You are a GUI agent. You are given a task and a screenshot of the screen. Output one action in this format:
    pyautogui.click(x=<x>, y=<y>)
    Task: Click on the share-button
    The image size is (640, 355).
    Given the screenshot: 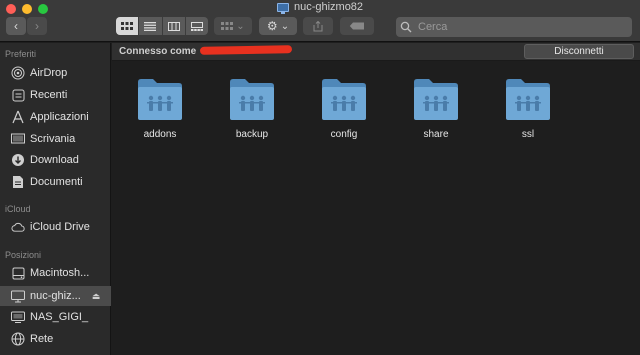 What is the action you would take?
    pyautogui.click(x=318, y=26)
    